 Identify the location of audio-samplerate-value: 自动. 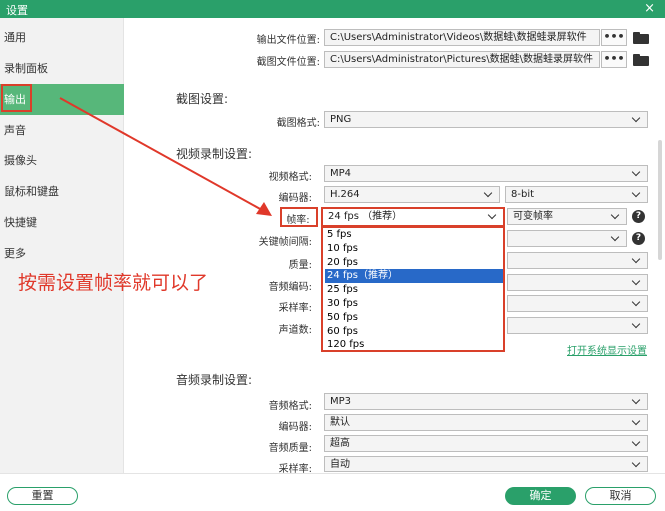
(340, 464).